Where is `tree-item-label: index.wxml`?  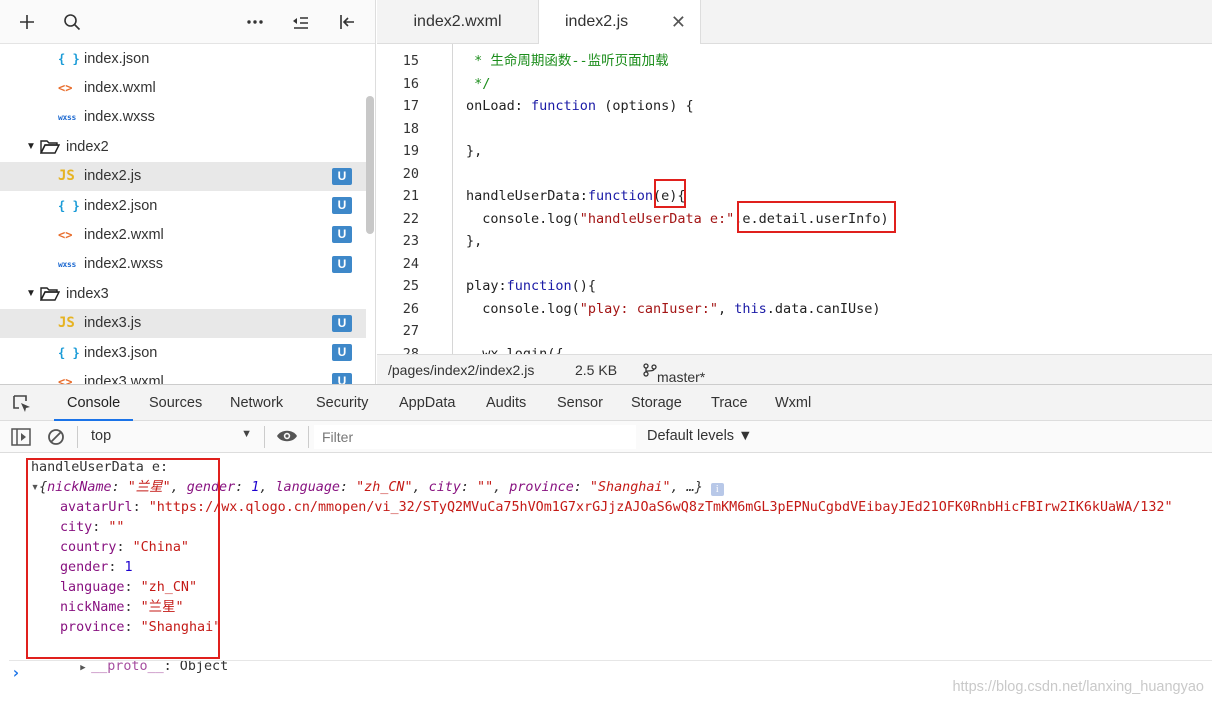
tree-item-label: index.wxml is located at coordinates (120, 88).